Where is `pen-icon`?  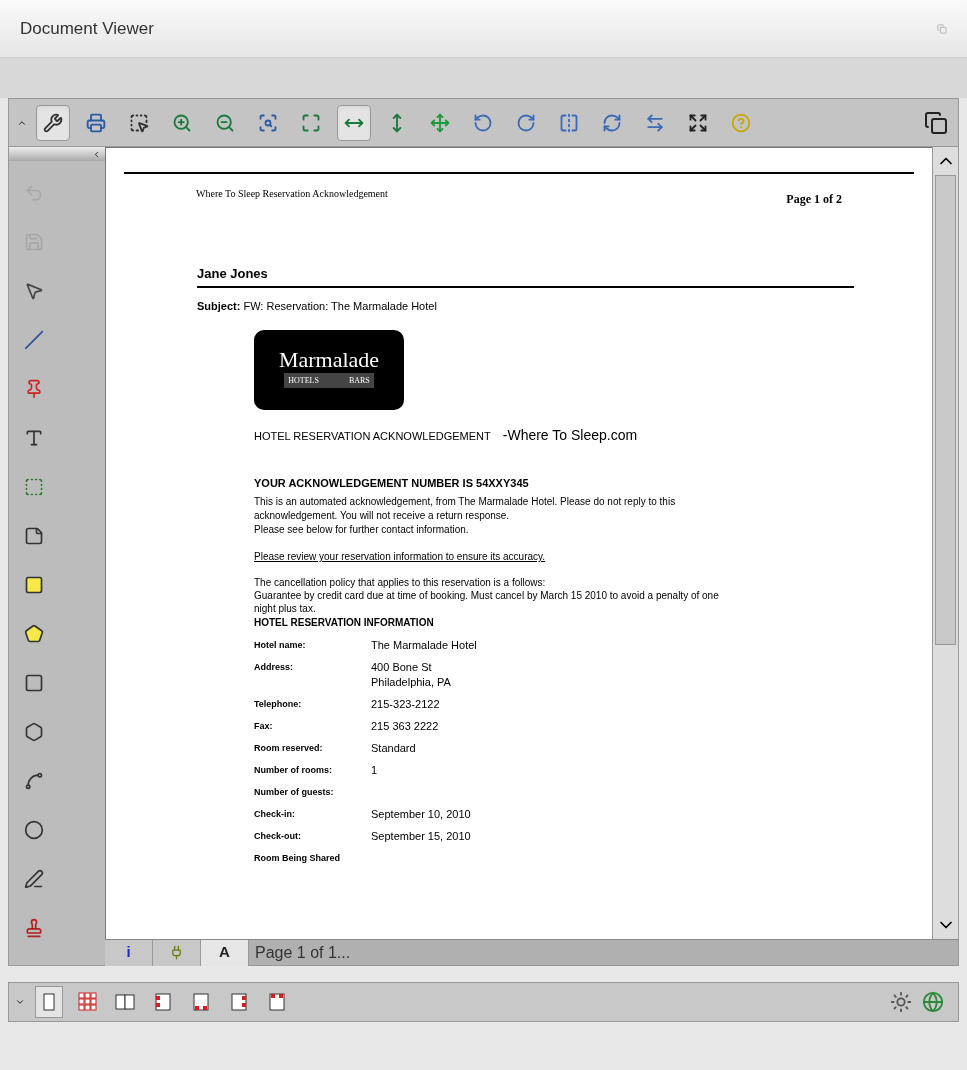 pen-icon is located at coordinates (34, 878).